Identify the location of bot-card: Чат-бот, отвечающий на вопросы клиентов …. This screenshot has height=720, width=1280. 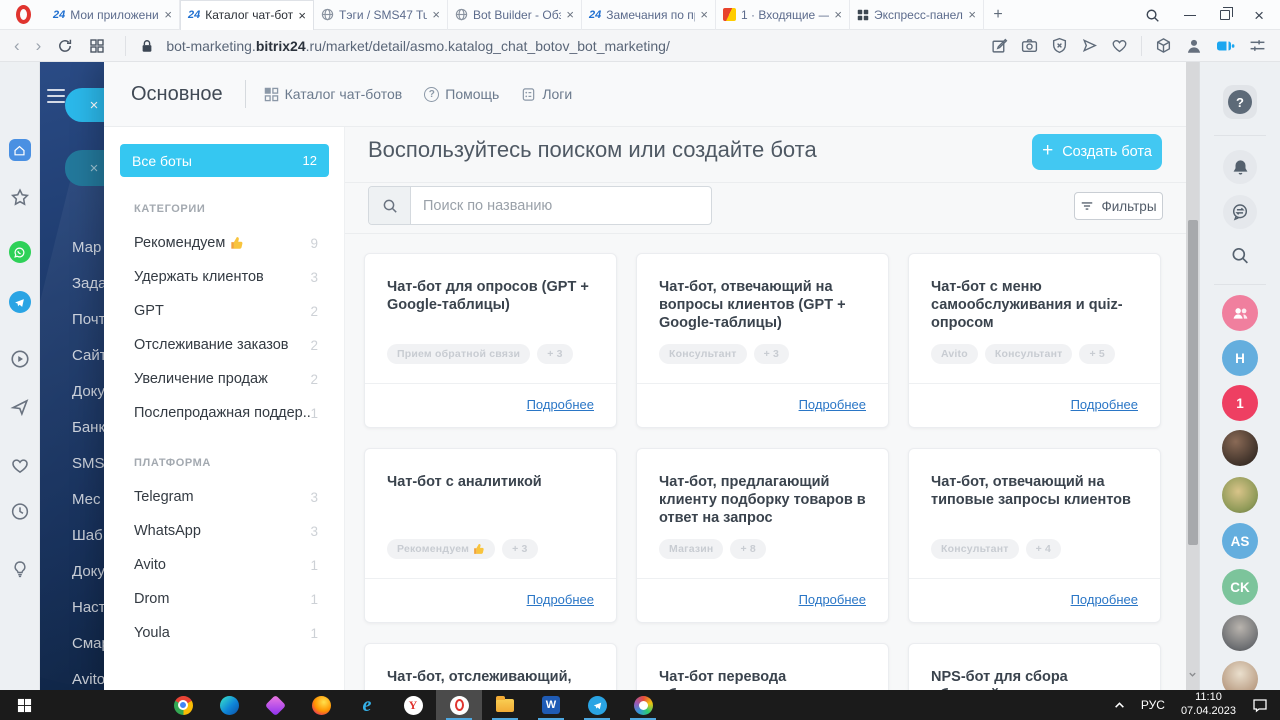
(762, 340).